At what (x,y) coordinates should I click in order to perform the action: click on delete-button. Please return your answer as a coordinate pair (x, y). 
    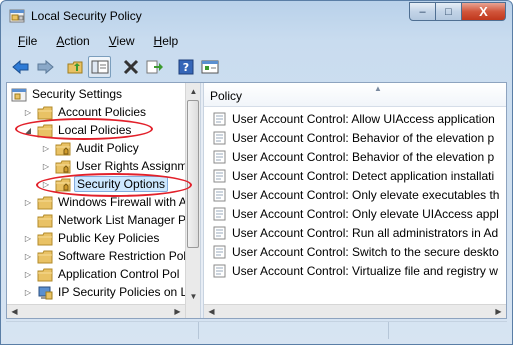
    Looking at the image, I should click on (130, 67).